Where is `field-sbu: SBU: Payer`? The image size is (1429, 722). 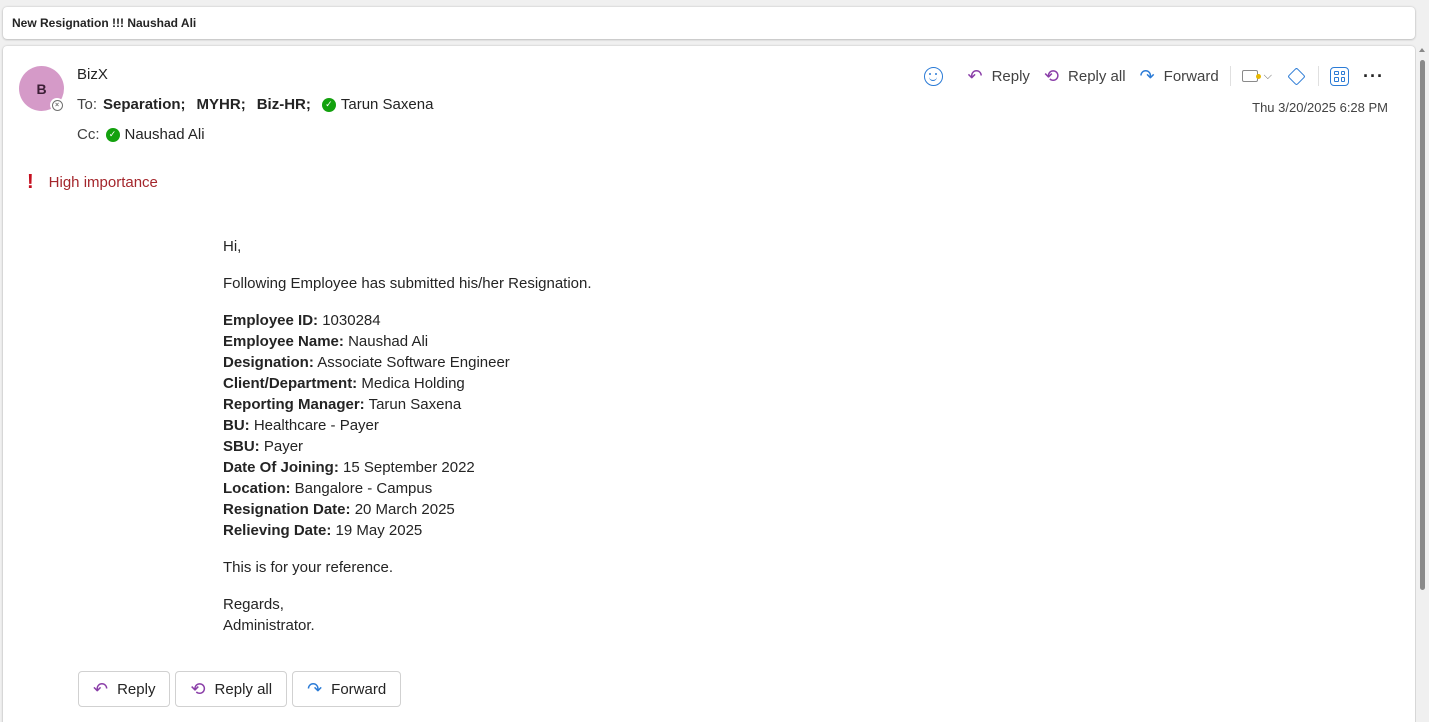 field-sbu: SBU: Payer is located at coordinates (263, 446).